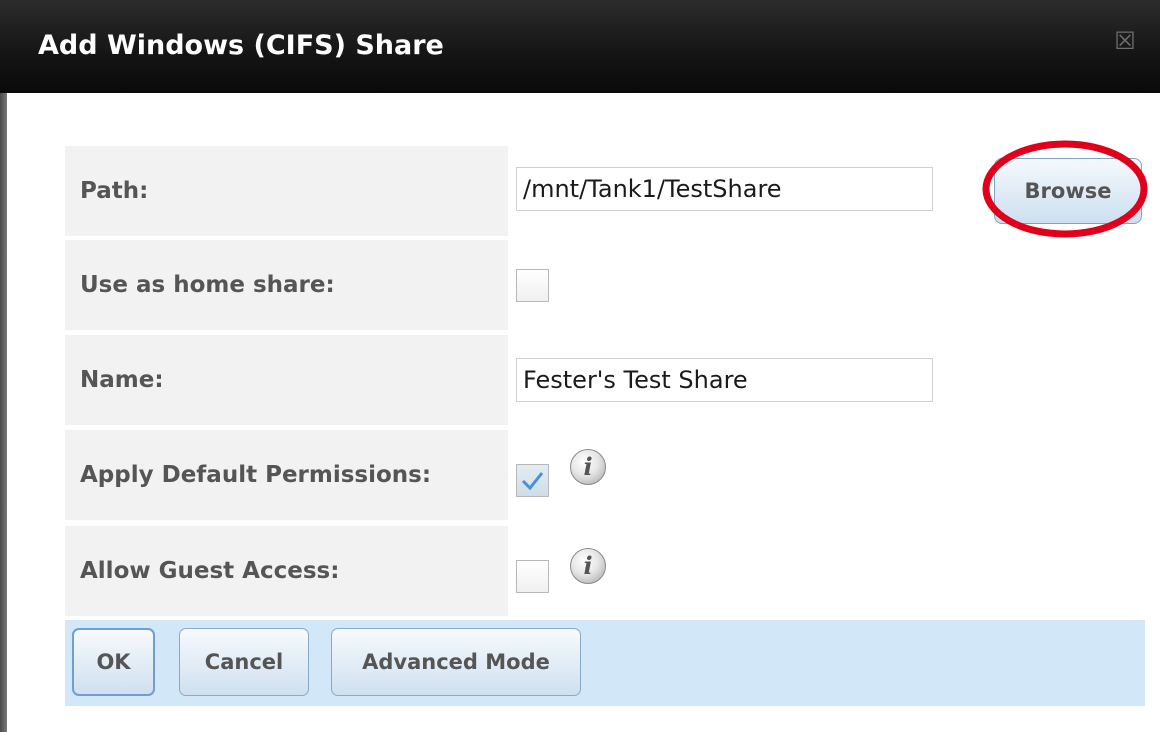 This screenshot has height=732, width=1160. Describe the element at coordinates (207, 285) in the screenshot. I see `home-share-label: Use as home share:` at that location.